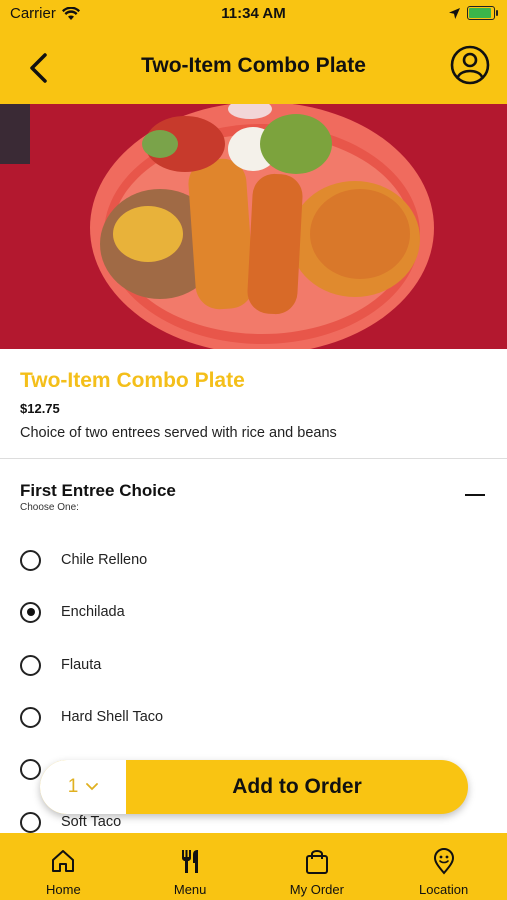  I want to click on add-to-order-bar: 1 Add to Order, so click(254, 787).